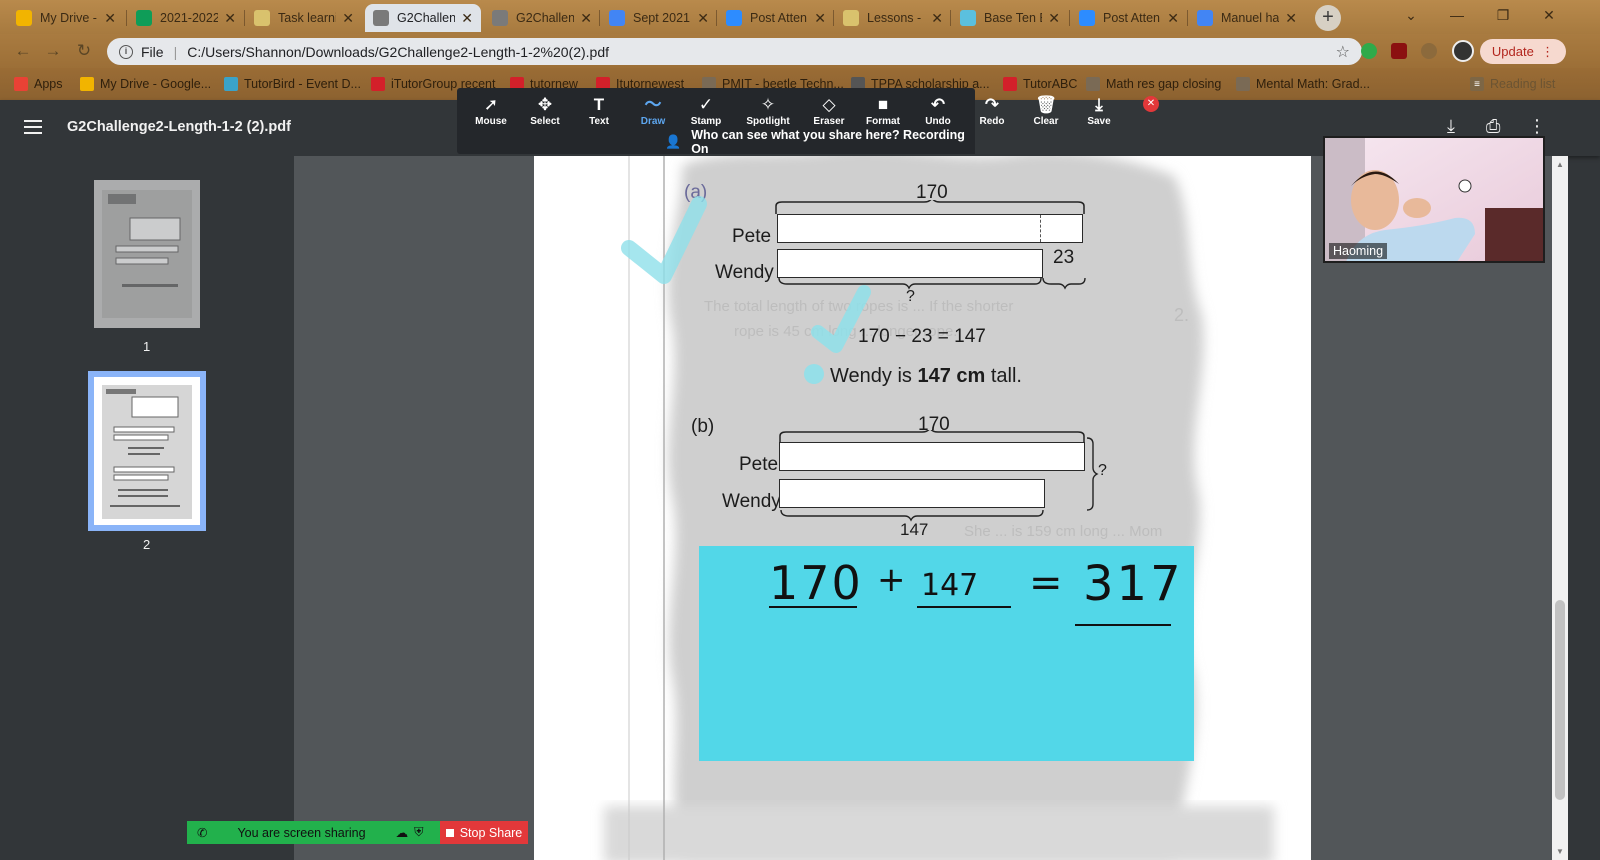 The width and height of the screenshot is (1600, 860). I want to click on update-button: Update ⋮, so click(1523, 51).